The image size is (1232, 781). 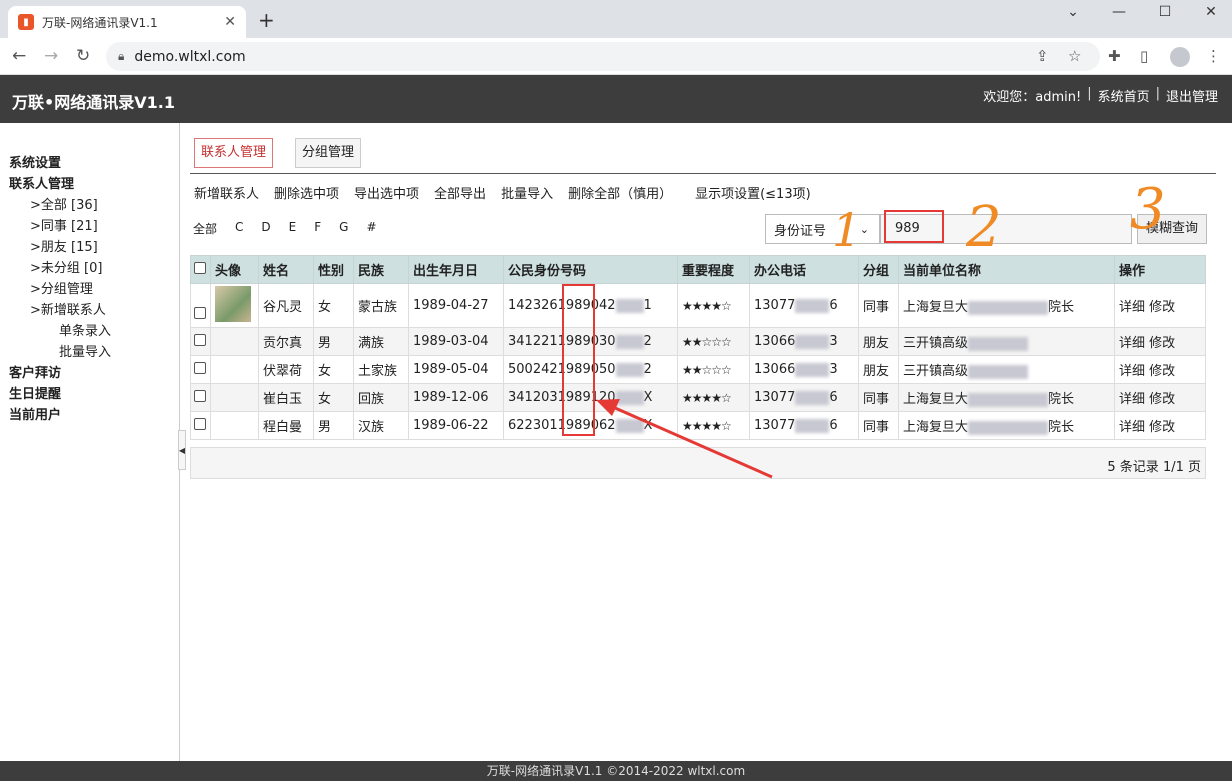 What do you see at coordinates (1172, 229) in the screenshot?
I see `fuzzy-search-button: 模糊查询` at bounding box center [1172, 229].